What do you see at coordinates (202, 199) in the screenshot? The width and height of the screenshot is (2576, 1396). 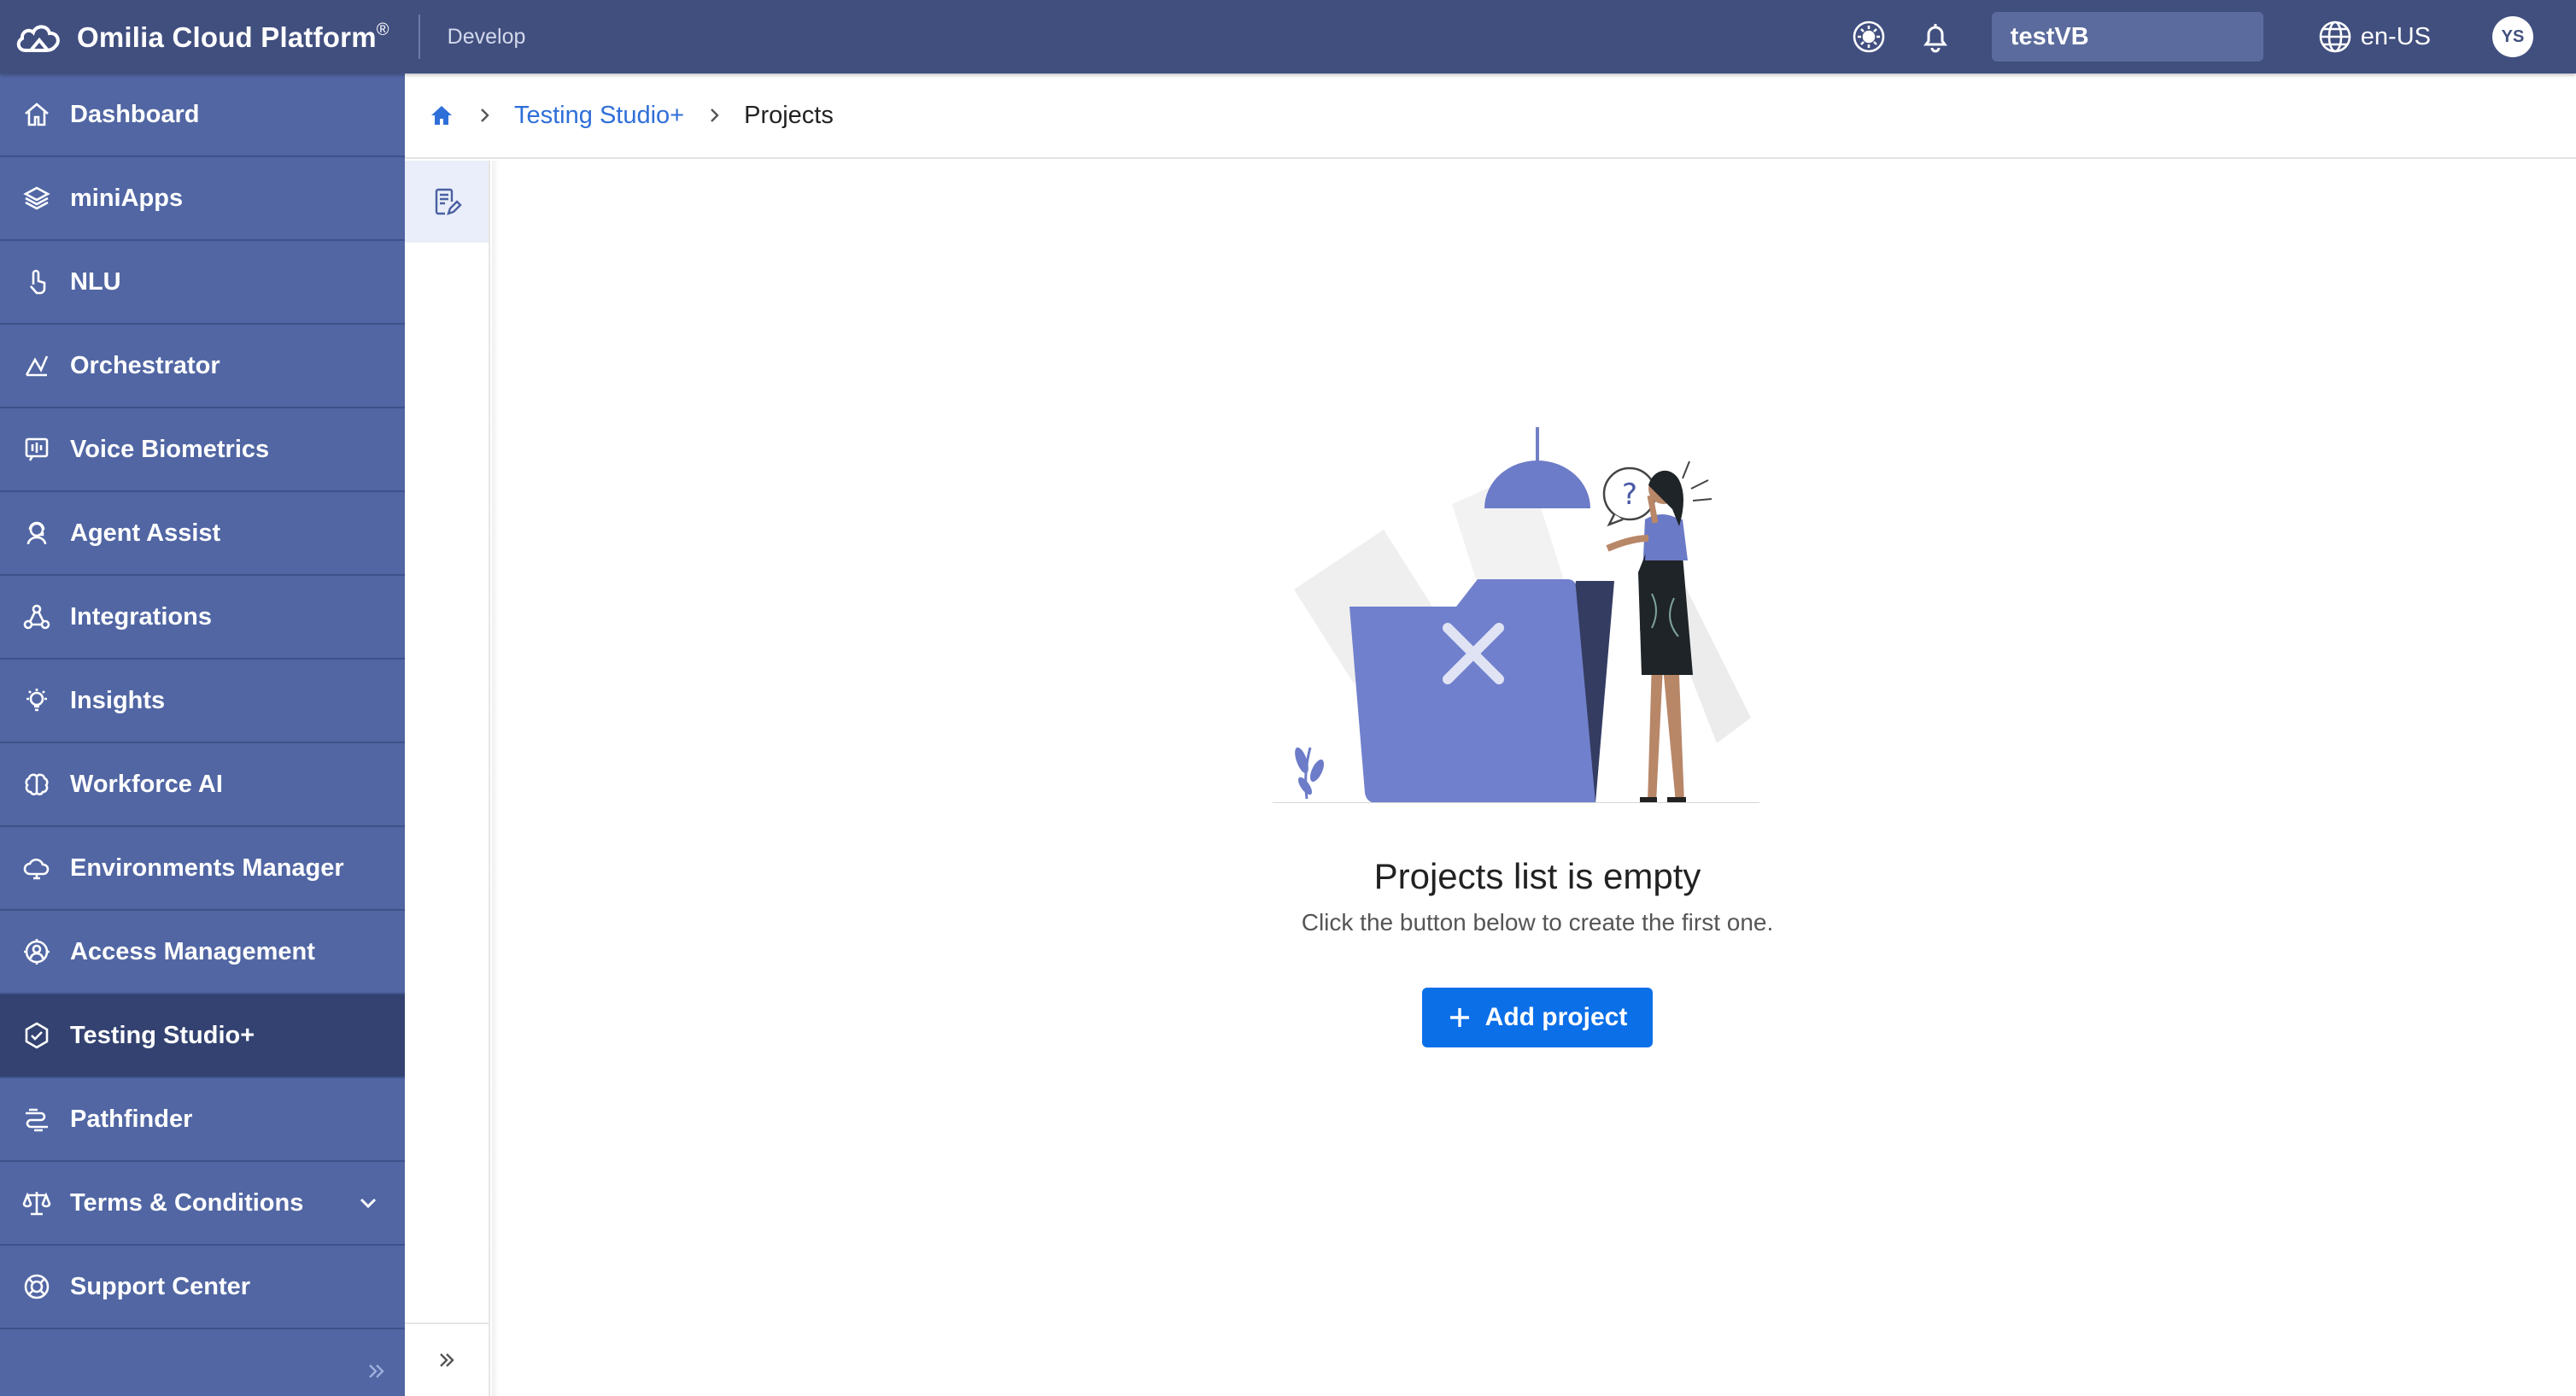 I see `sidebar-item-miniapps: miniApps` at bounding box center [202, 199].